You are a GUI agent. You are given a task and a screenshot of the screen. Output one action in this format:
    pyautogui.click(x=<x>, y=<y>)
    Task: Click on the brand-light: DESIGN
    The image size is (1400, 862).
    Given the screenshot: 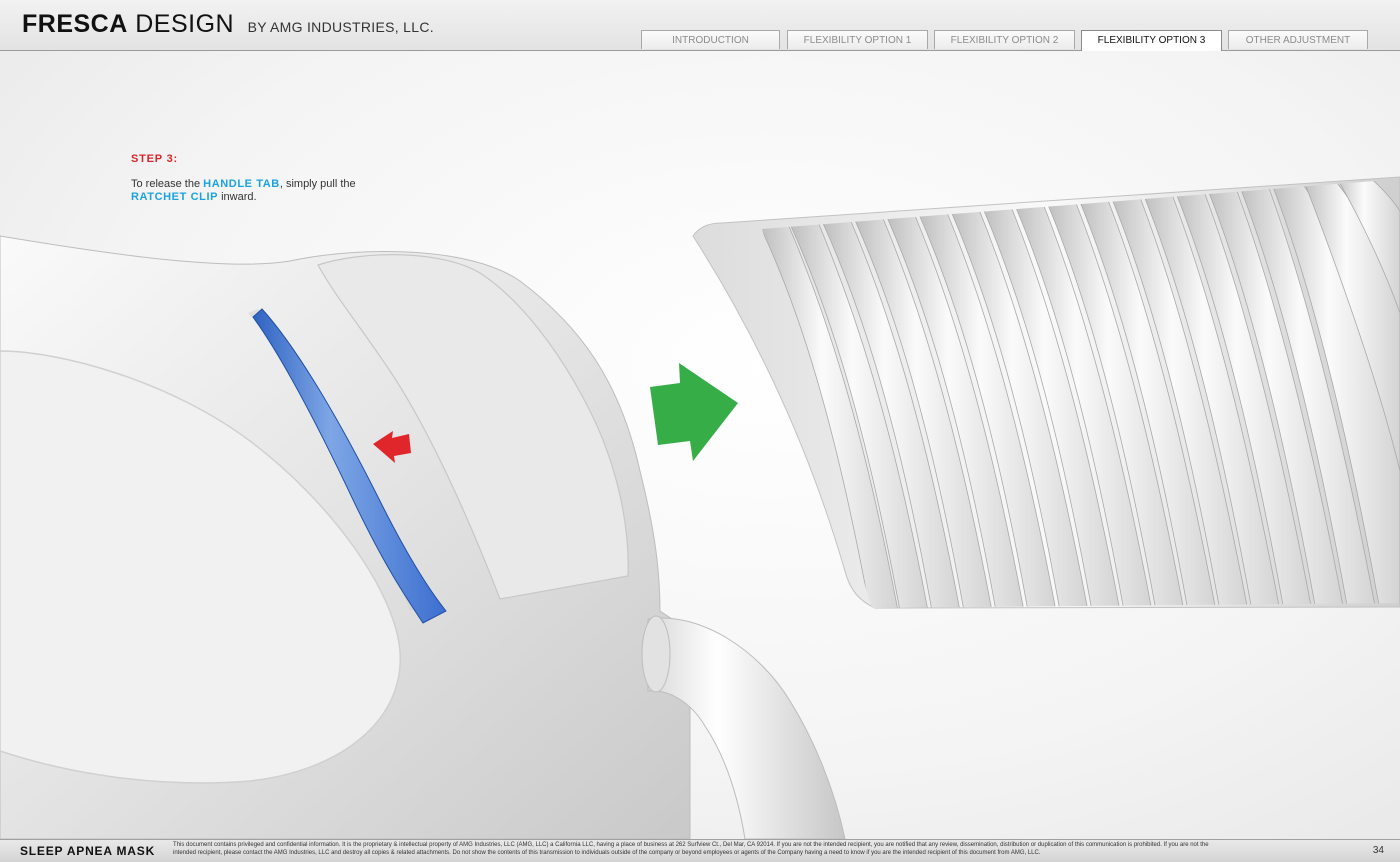 What is the action you would take?
    pyautogui.click(x=185, y=24)
    